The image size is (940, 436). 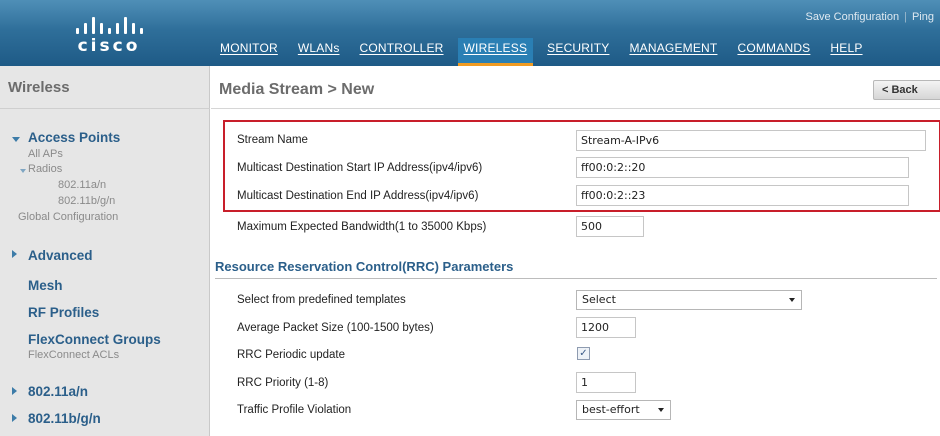 What do you see at coordinates (923, 17) in the screenshot?
I see `ping-link: Ping` at bounding box center [923, 17].